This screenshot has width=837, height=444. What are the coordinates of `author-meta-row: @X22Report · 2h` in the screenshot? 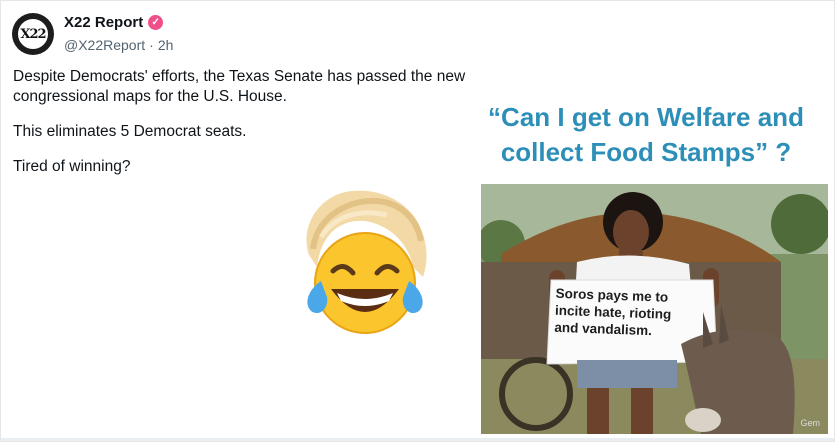 It's located at (118, 45).